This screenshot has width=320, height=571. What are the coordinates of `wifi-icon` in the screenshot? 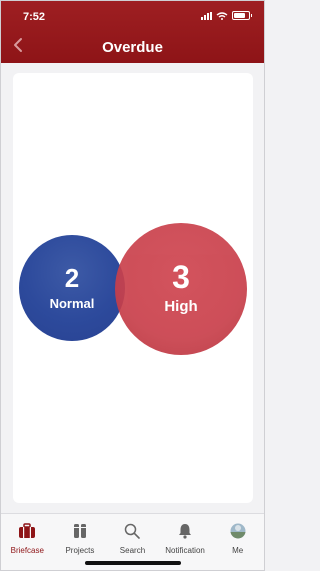 It's located at (222, 15).